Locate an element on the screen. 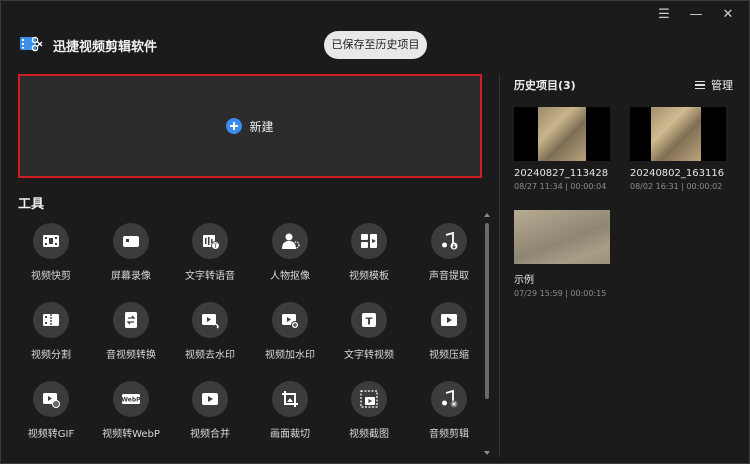  history-item-name: 20240827_113428 is located at coordinates (561, 173).